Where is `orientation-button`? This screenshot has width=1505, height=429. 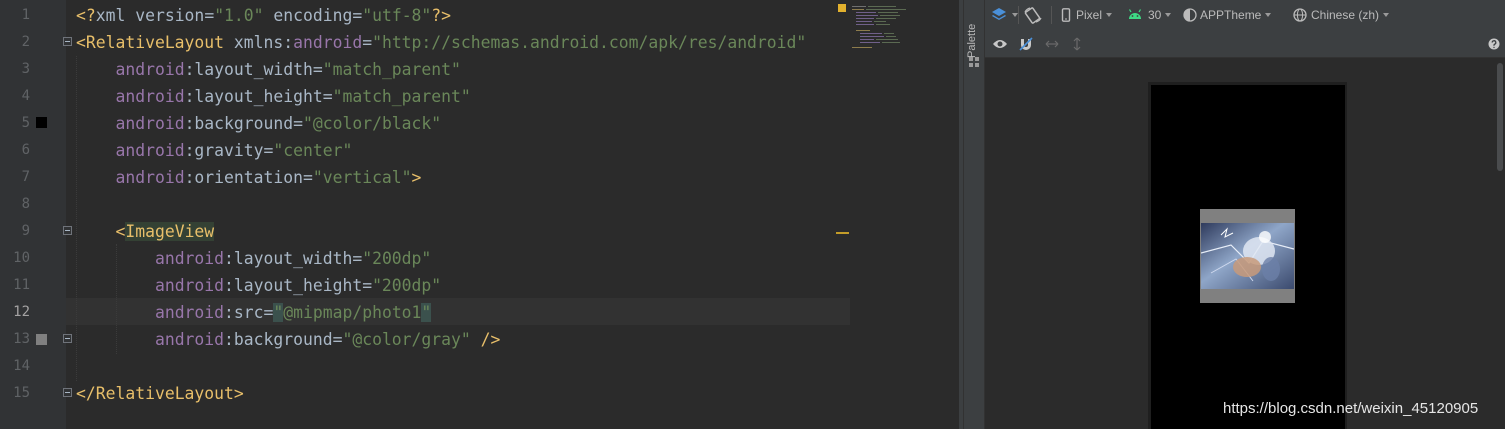 orientation-button is located at coordinates (1033, 15).